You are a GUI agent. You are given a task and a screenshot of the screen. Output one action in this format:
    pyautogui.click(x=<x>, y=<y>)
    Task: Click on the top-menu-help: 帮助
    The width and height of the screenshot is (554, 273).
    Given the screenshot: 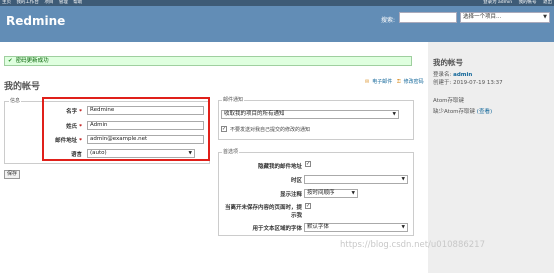 What is the action you would take?
    pyautogui.click(x=77, y=2)
    